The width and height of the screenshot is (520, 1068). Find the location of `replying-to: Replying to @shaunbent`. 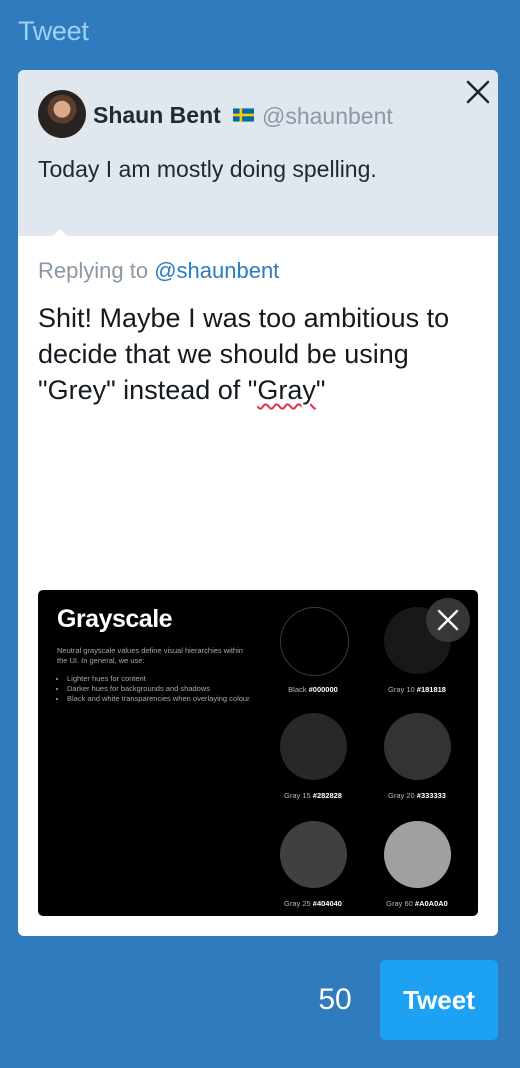

replying-to: Replying to @shaunbent is located at coordinates (158, 271).